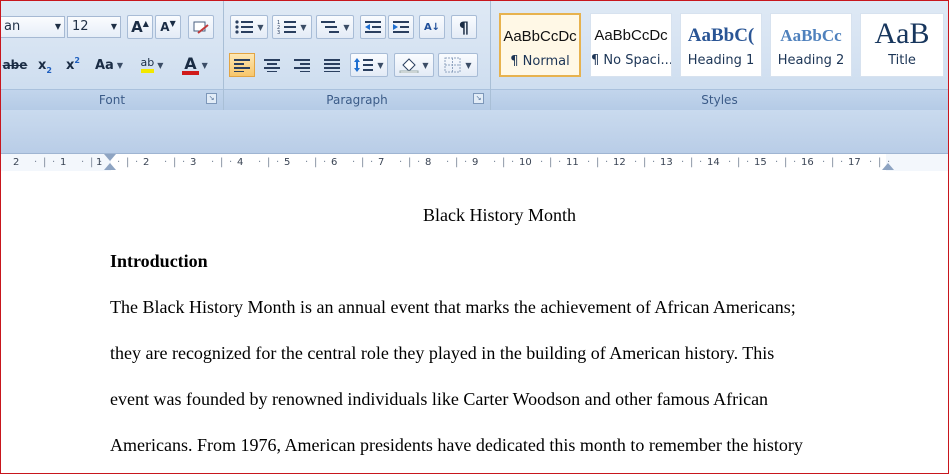 The width and height of the screenshot is (949, 474). What do you see at coordinates (292, 27) in the screenshot?
I see `numbering-button: 1 2 3 ▼` at bounding box center [292, 27].